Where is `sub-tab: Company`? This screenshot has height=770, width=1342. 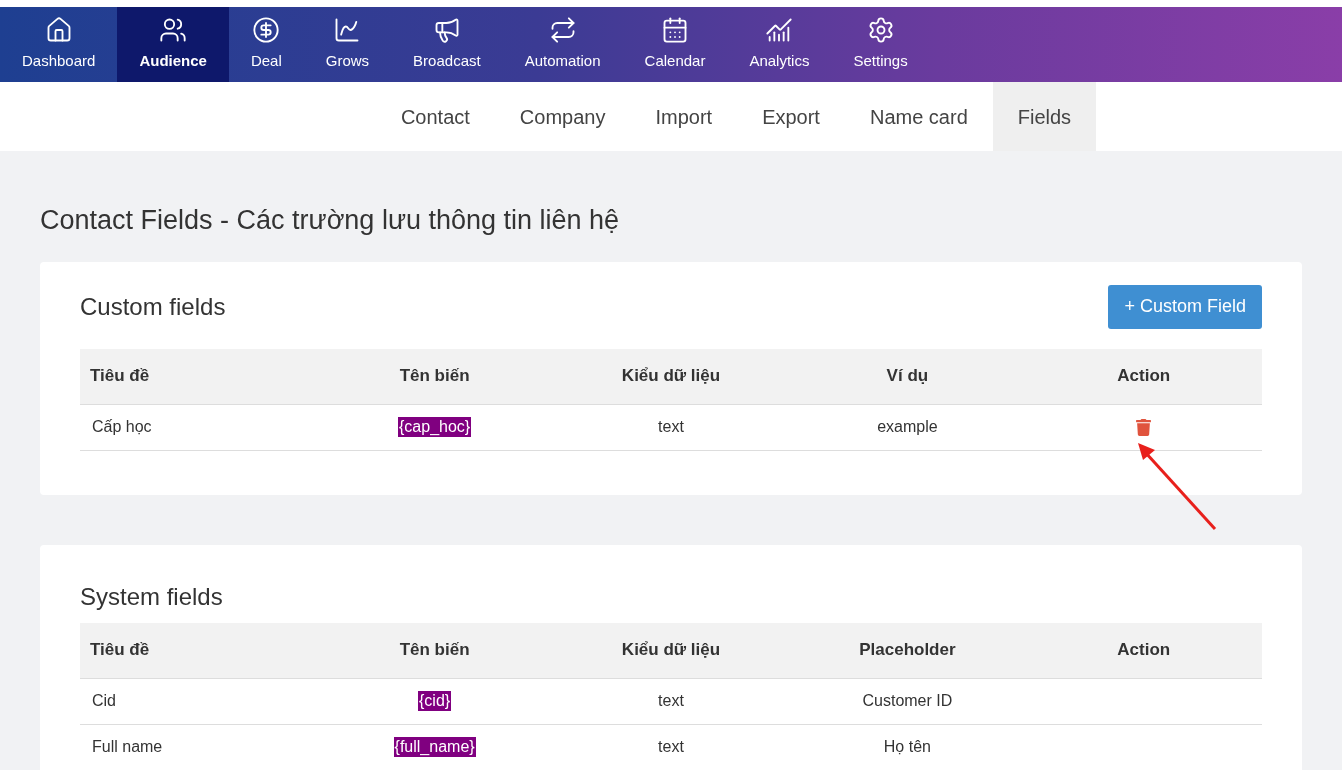
sub-tab: Company is located at coordinates (562, 116).